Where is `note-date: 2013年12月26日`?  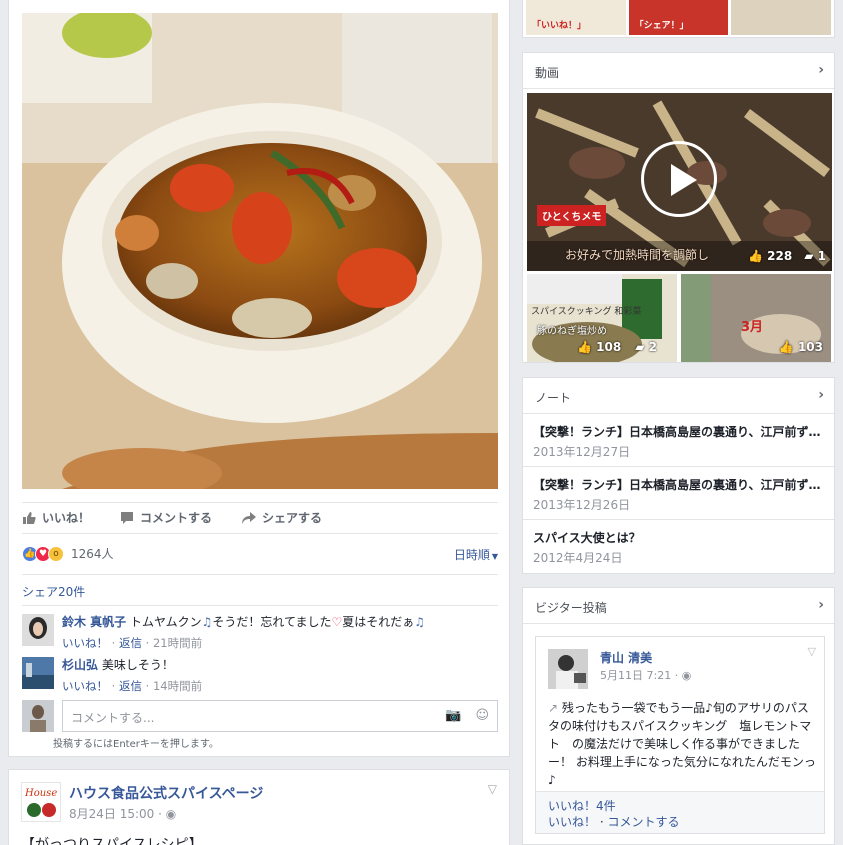
note-date: 2013年12月26日 is located at coordinates (582, 505).